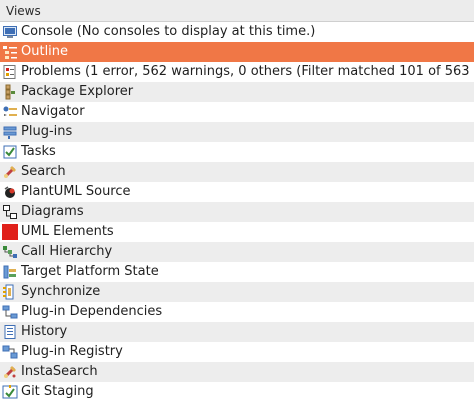 The height and width of the screenshot is (417, 474). What do you see at coordinates (237, 172) in the screenshot?
I see `view-item-search: Search` at bounding box center [237, 172].